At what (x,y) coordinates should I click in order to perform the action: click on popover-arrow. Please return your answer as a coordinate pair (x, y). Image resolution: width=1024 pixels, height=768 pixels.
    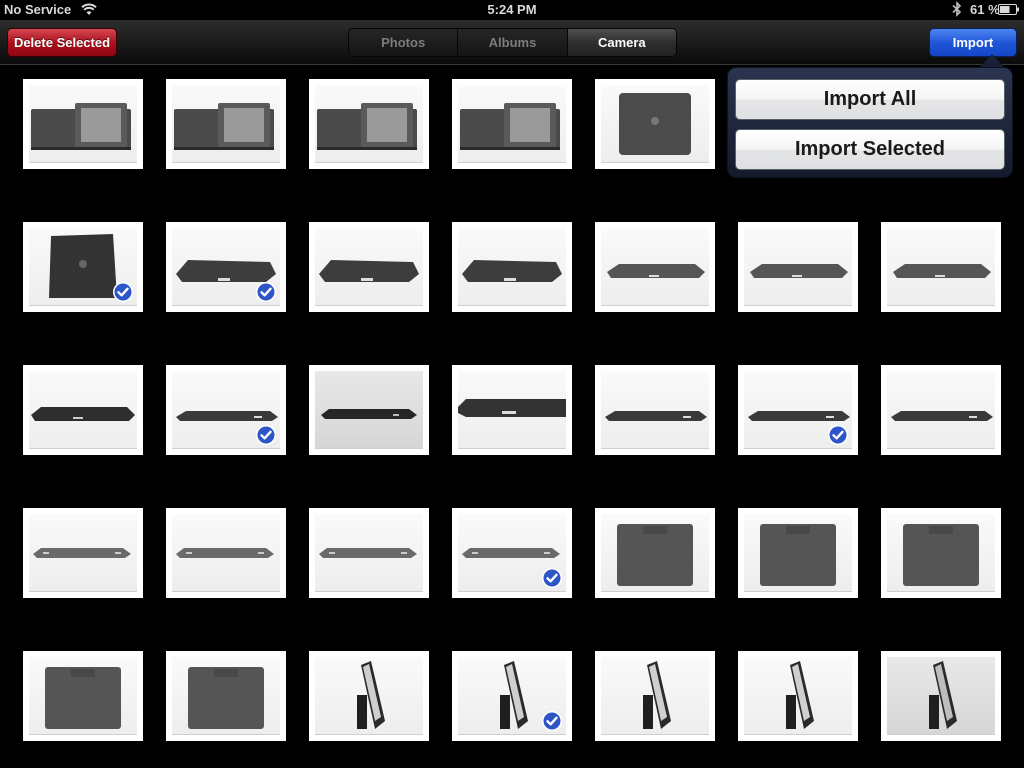
    Looking at the image, I should click on (992, 61).